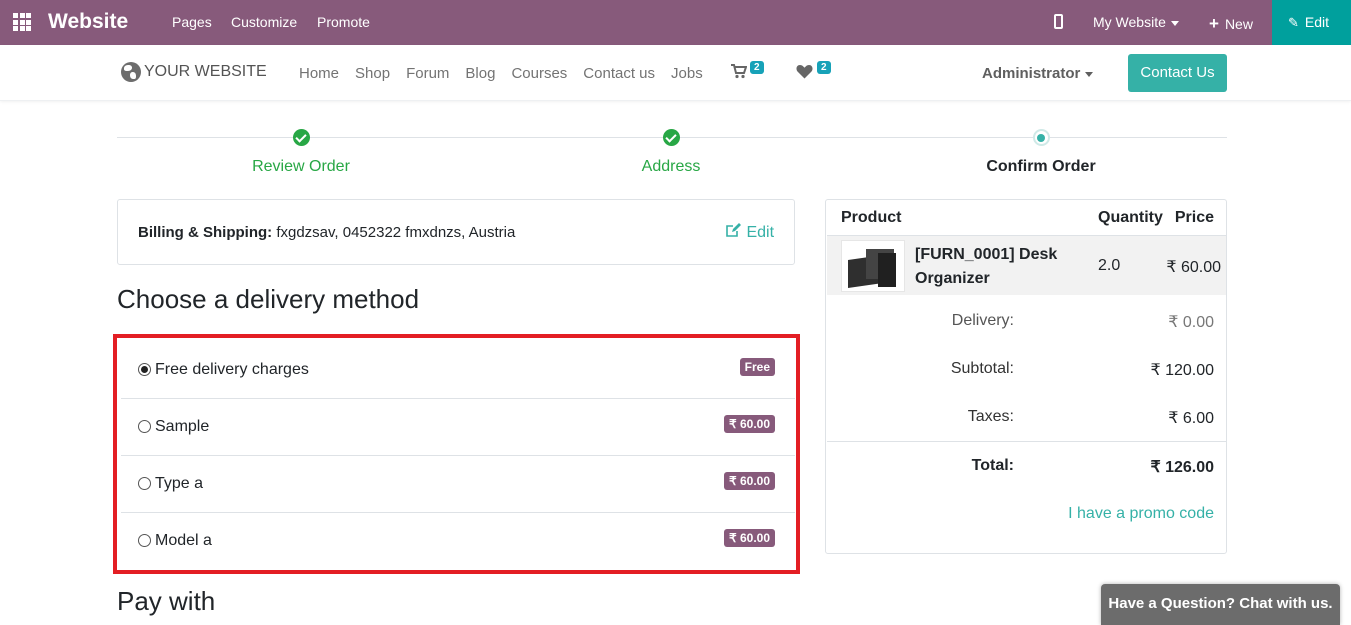 The width and height of the screenshot is (1351, 625). I want to click on delivery-option-name: Type a, so click(179, 483).